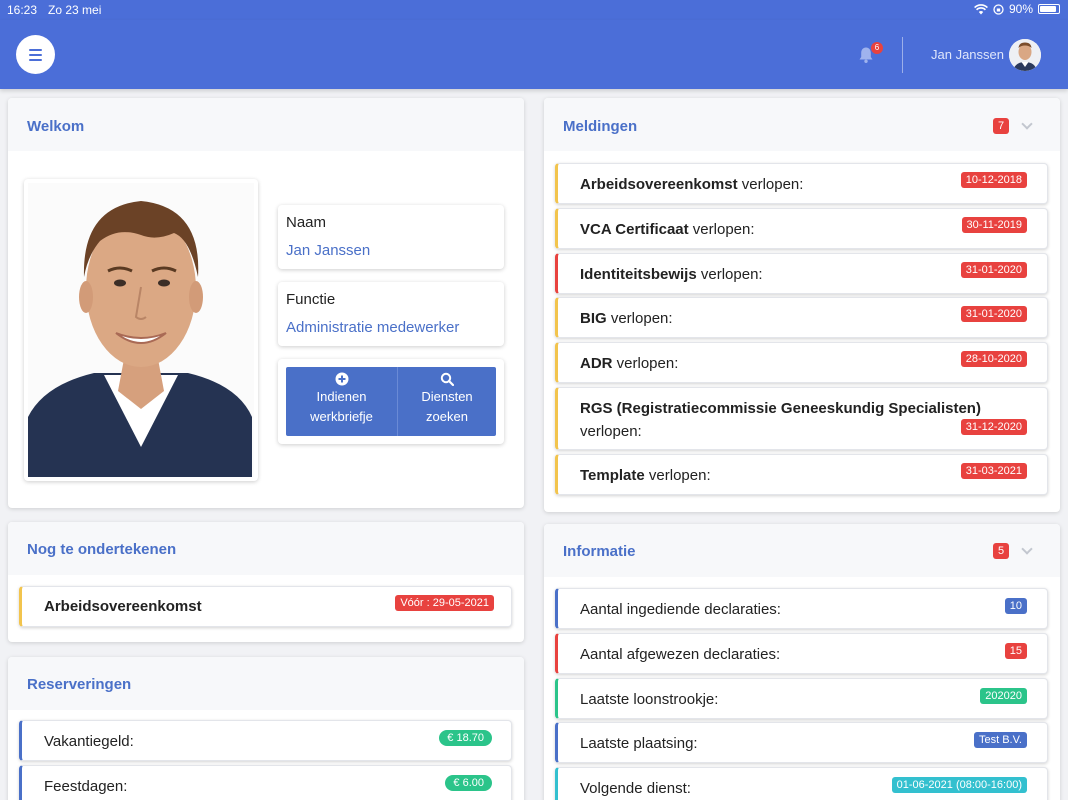 The image size is (1068, 800). Describe the element at coordinates (649, 699) in the screenshot. I see `info-label: Laatste loonstrookje:` at that location.